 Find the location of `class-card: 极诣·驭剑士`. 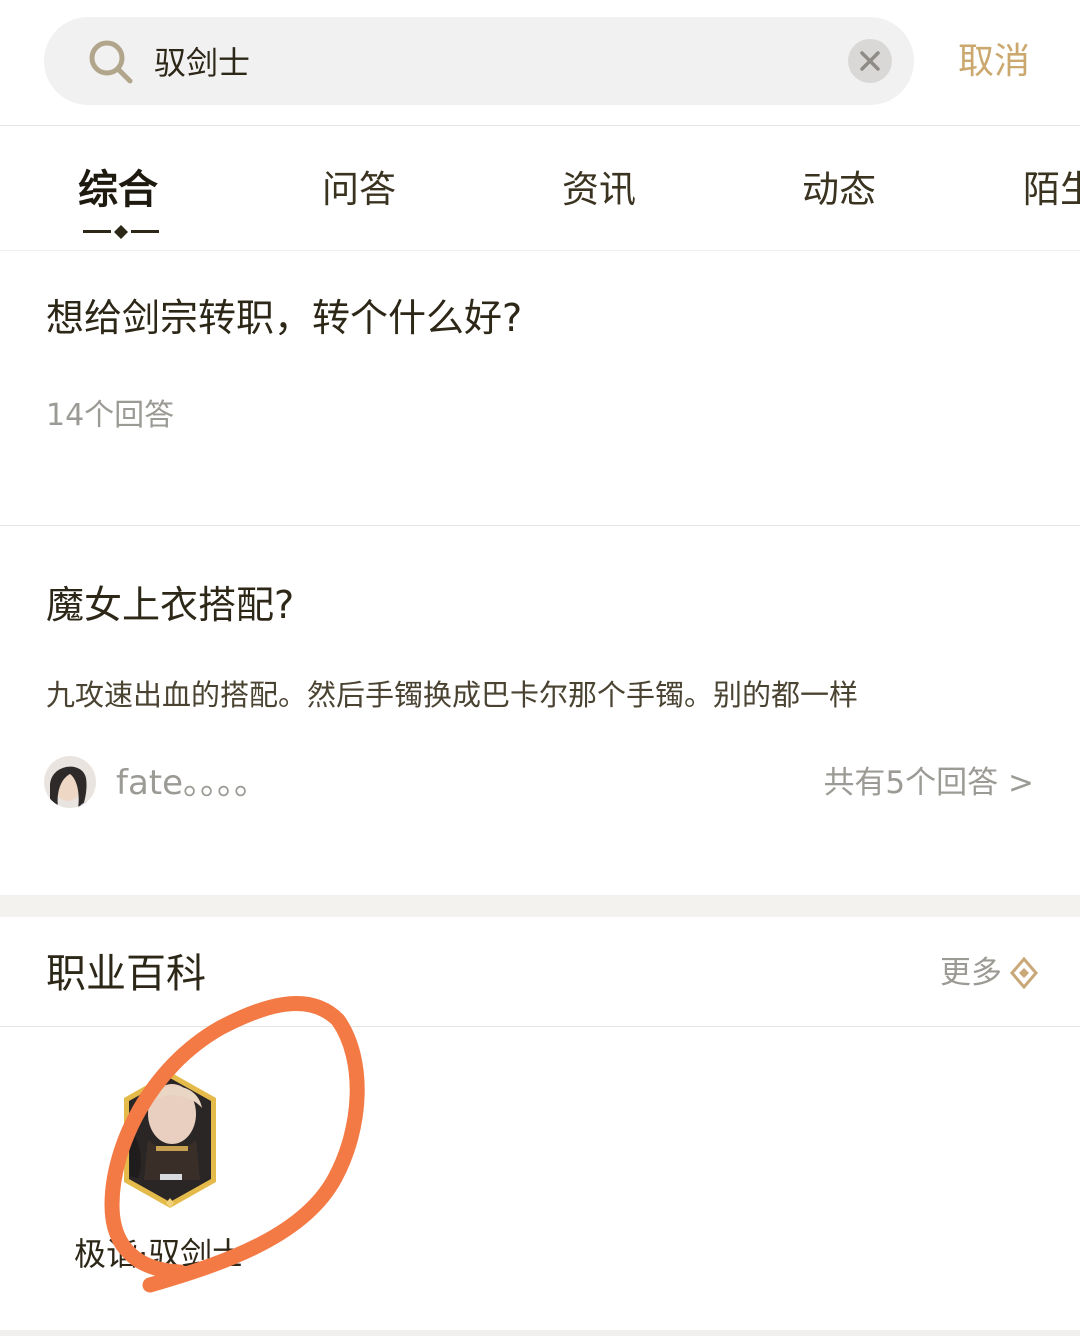

class-card: 极诣·驭剑士 is located at coordinates (170, 1177).